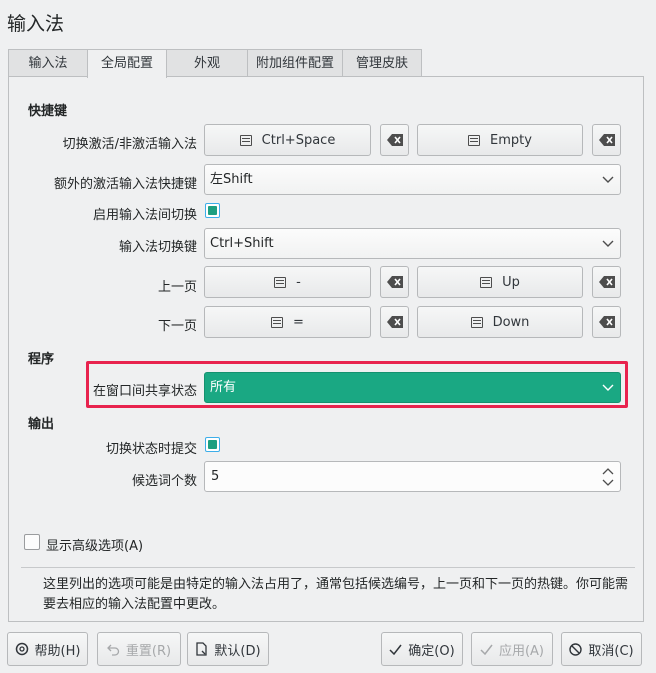  I want to click on clear-toggle-key2-button, so click(606, 140).